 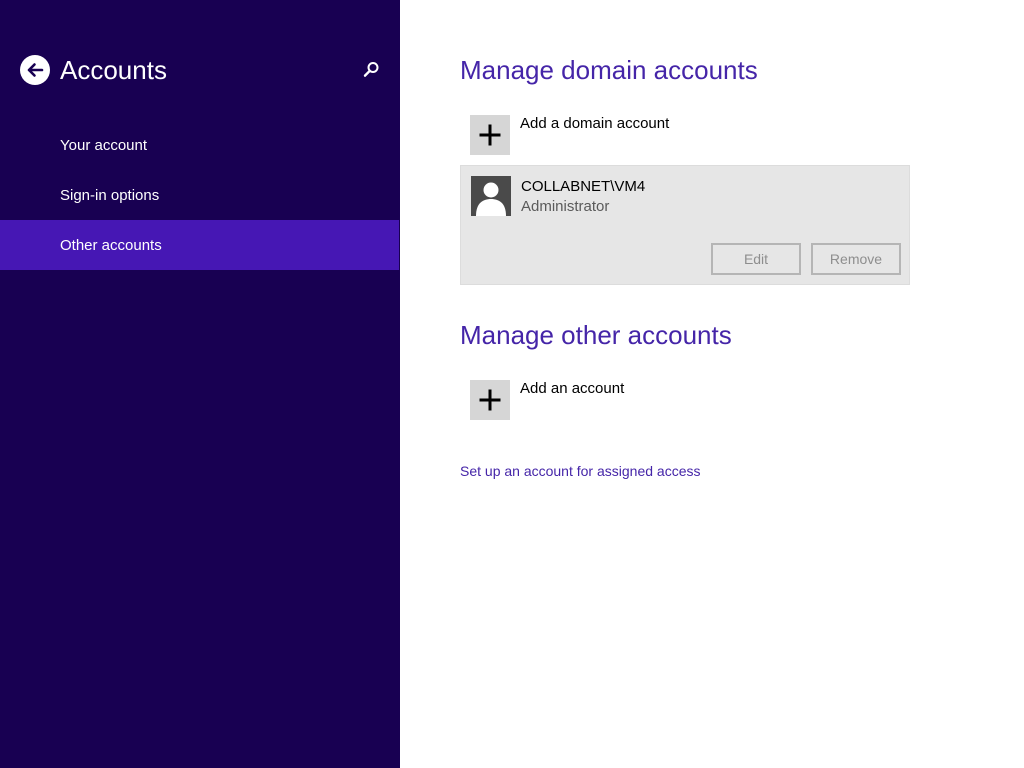 I want to click on edit-button: Edit, so click(x=756, y=259).